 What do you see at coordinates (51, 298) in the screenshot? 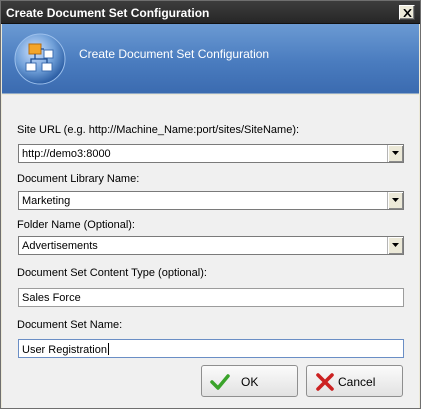
I see `content-type-value: Sales Force` at bounding box center [51, 298].